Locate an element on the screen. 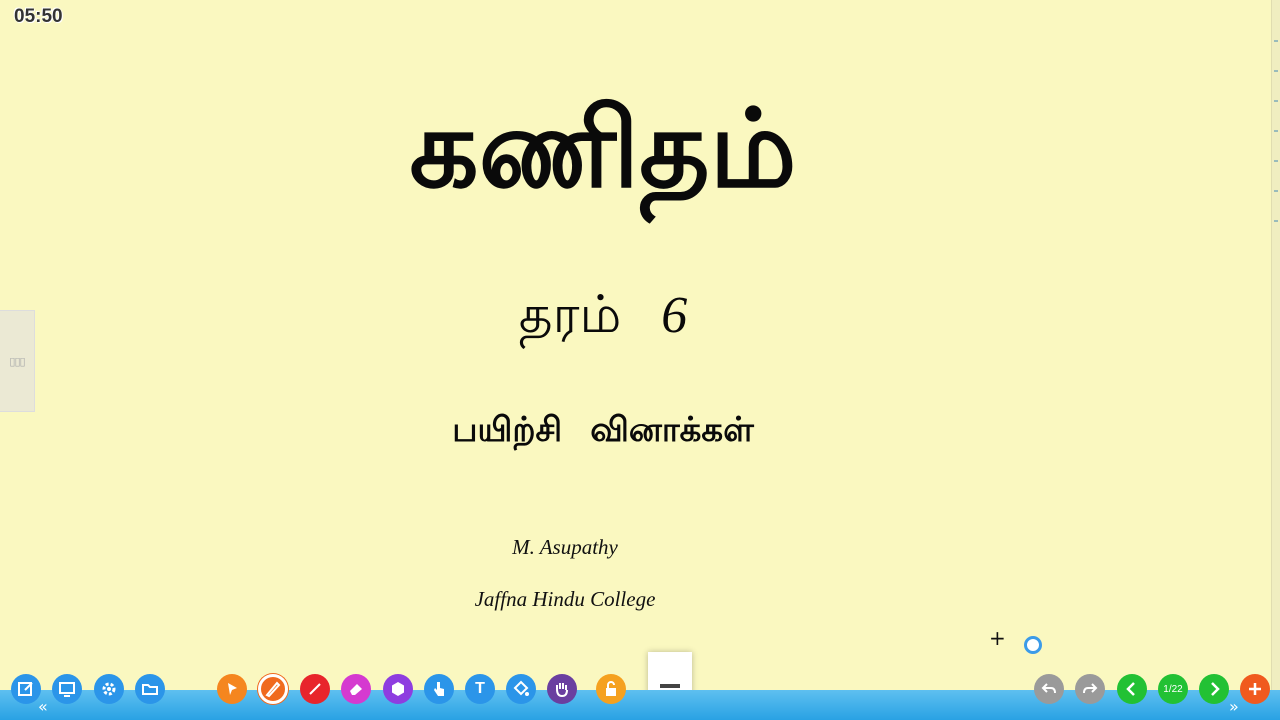 This screenshot has height=720, width=1280. page-tab-handle is located at coordinates (670, 686).